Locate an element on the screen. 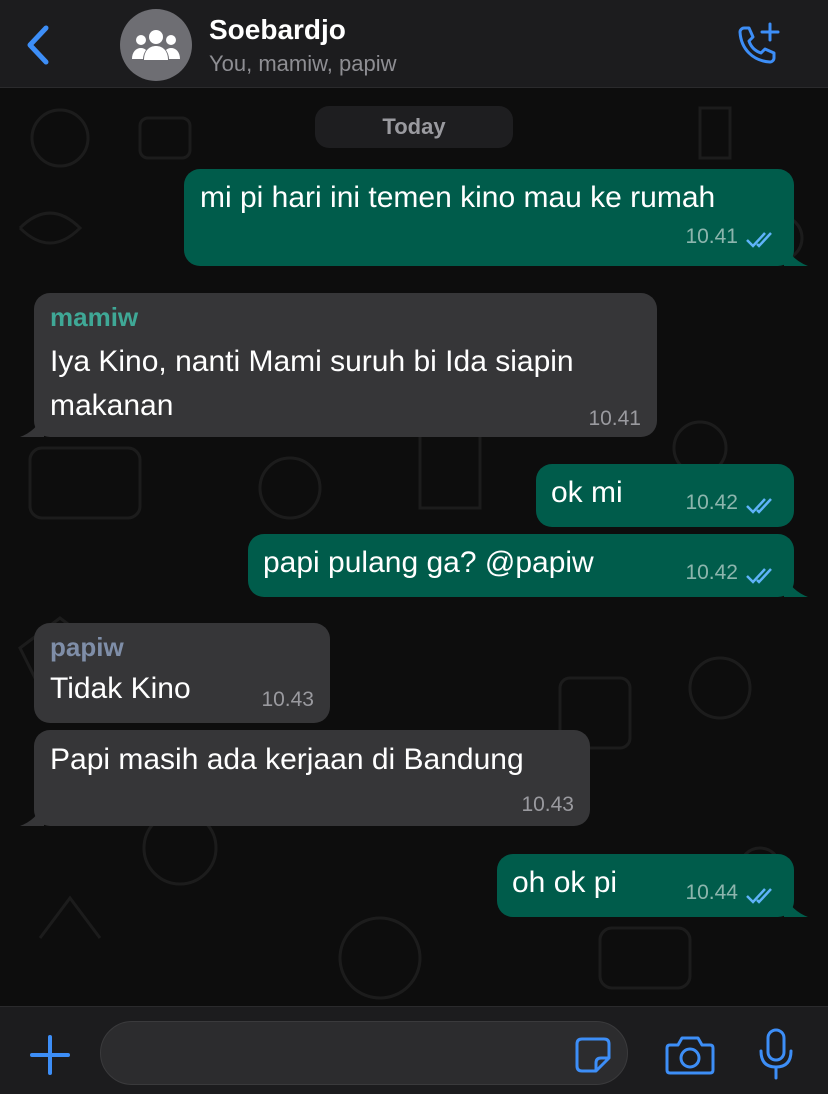  message-text: mi pi hari ini temen kino mau ke rumah is located at coordinates (458, 197).